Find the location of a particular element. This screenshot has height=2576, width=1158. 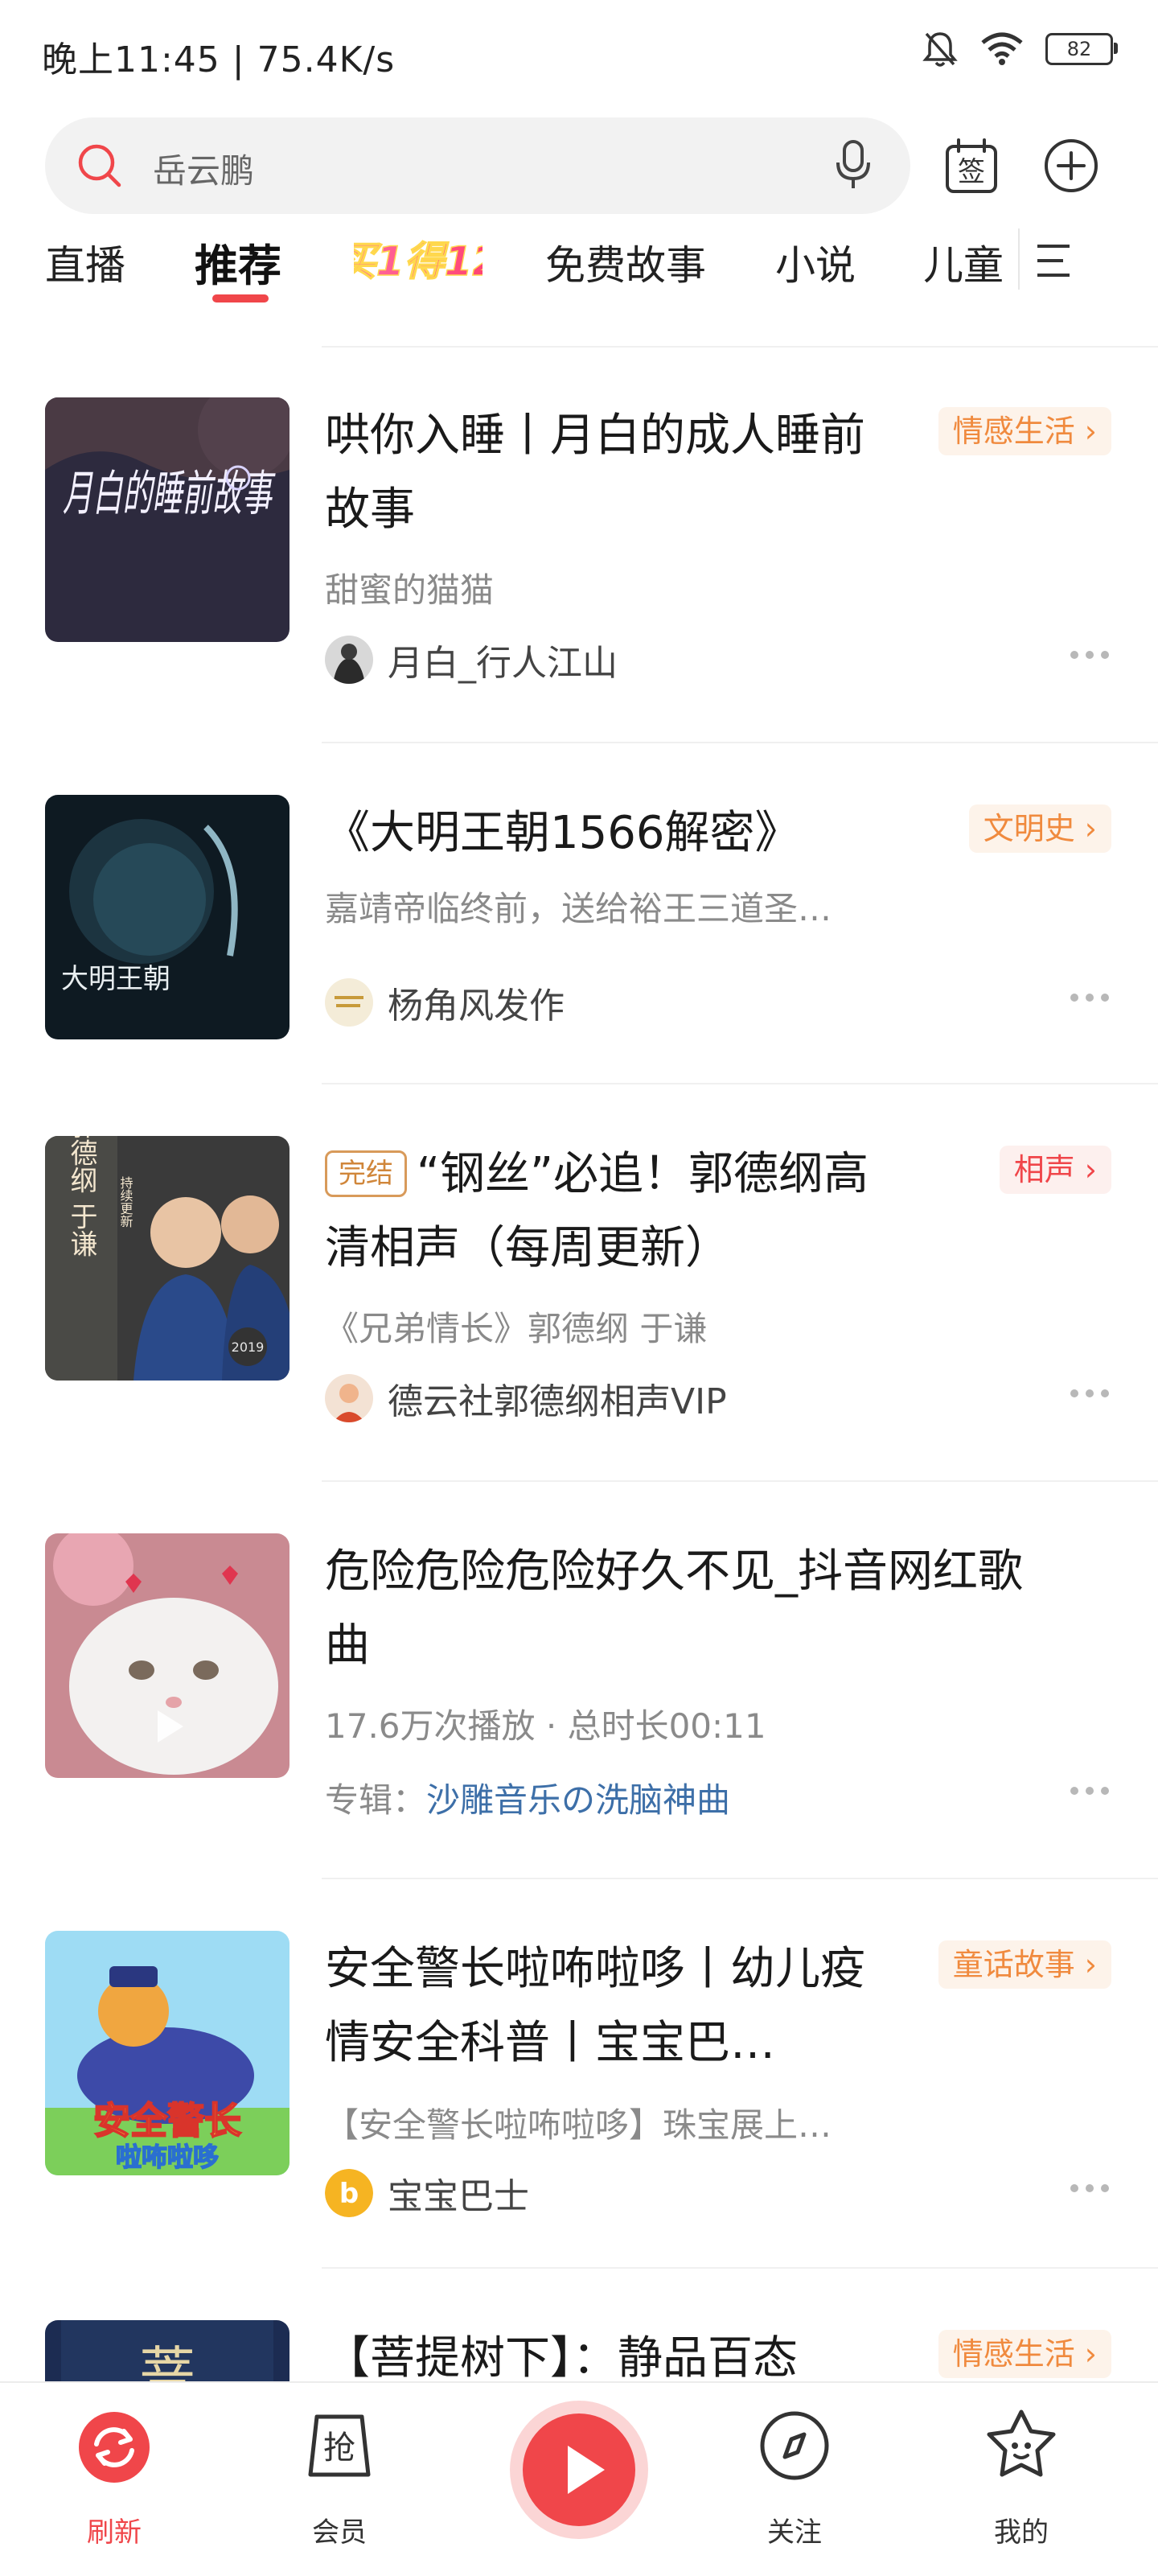

search-row: 岳云鹏 签 is located at coordinates (579, 165).